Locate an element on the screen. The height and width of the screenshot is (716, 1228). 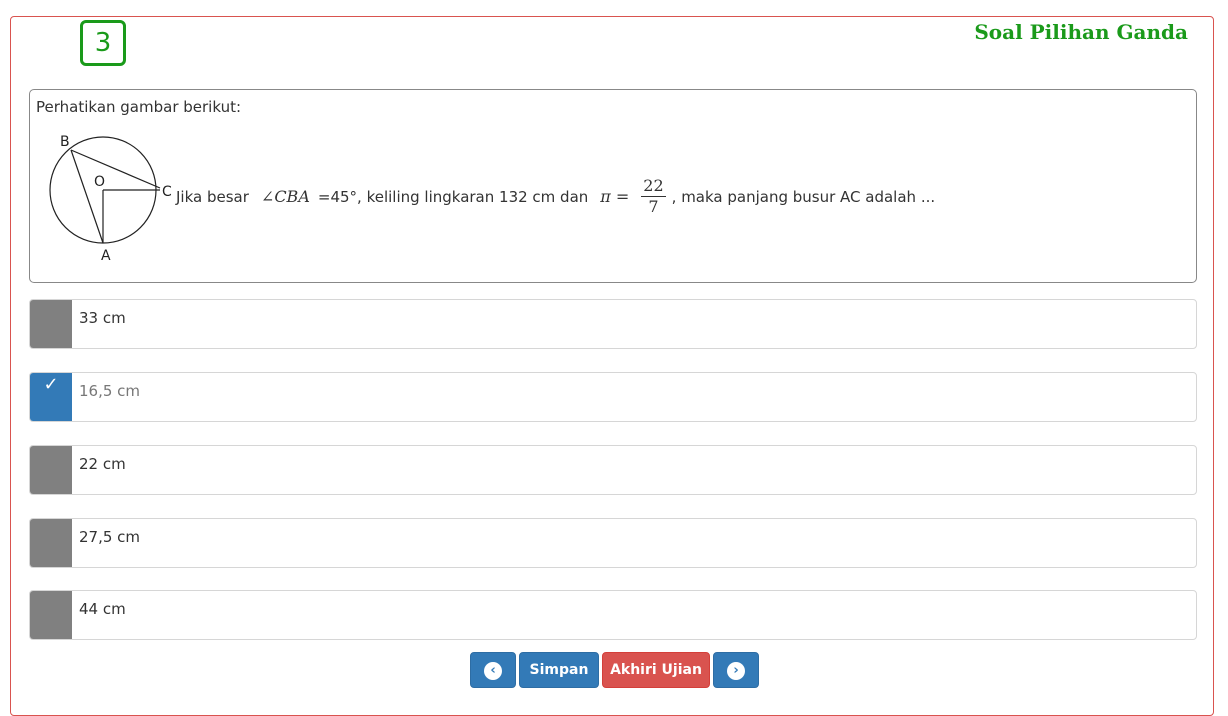
label-o: O is located at coordinates (99, 182).